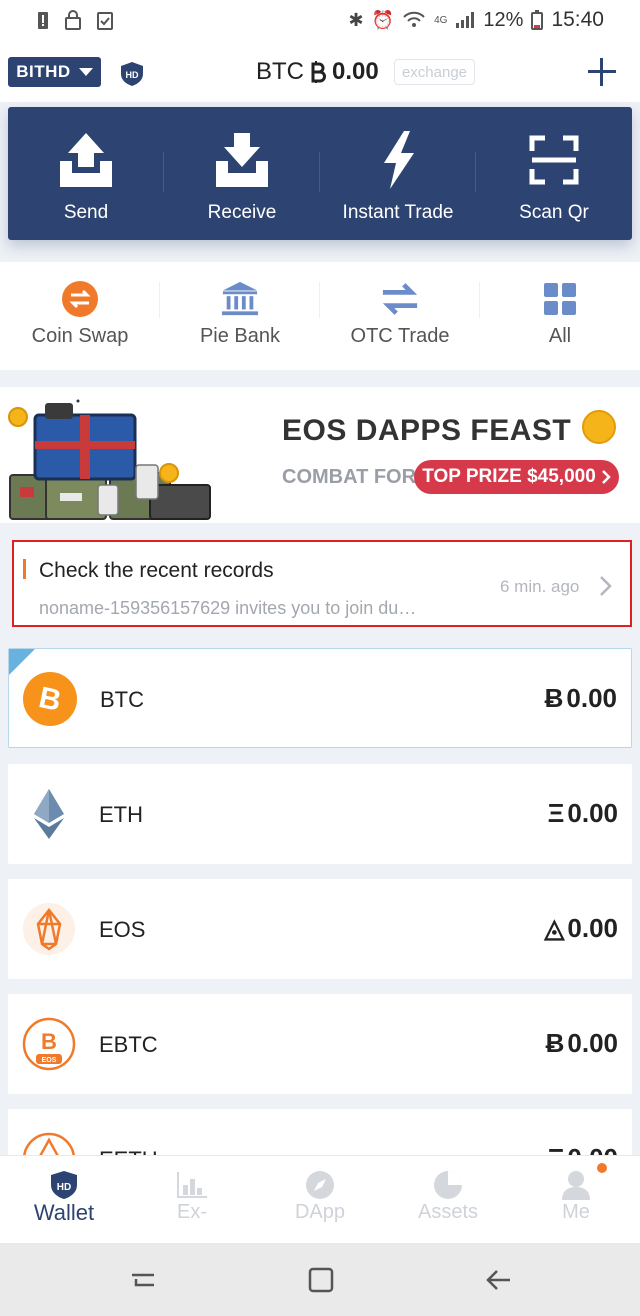  I want to click on bar-chart-icon, so click(192, 1185).